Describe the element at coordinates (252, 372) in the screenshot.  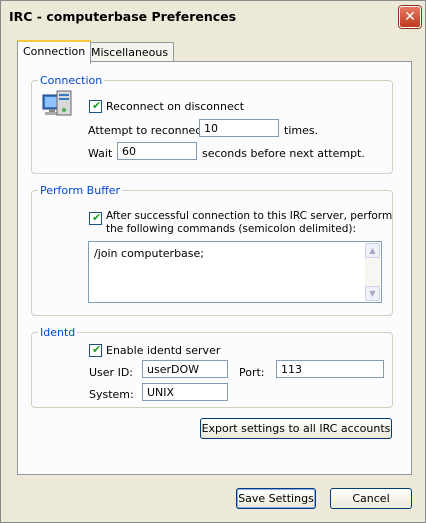
I see `port-label: Port:` at that location.